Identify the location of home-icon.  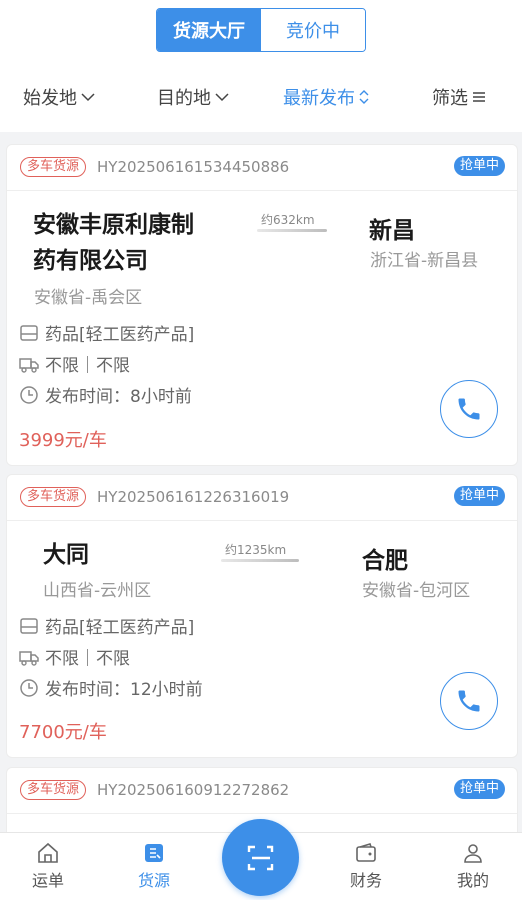
(48, 852).